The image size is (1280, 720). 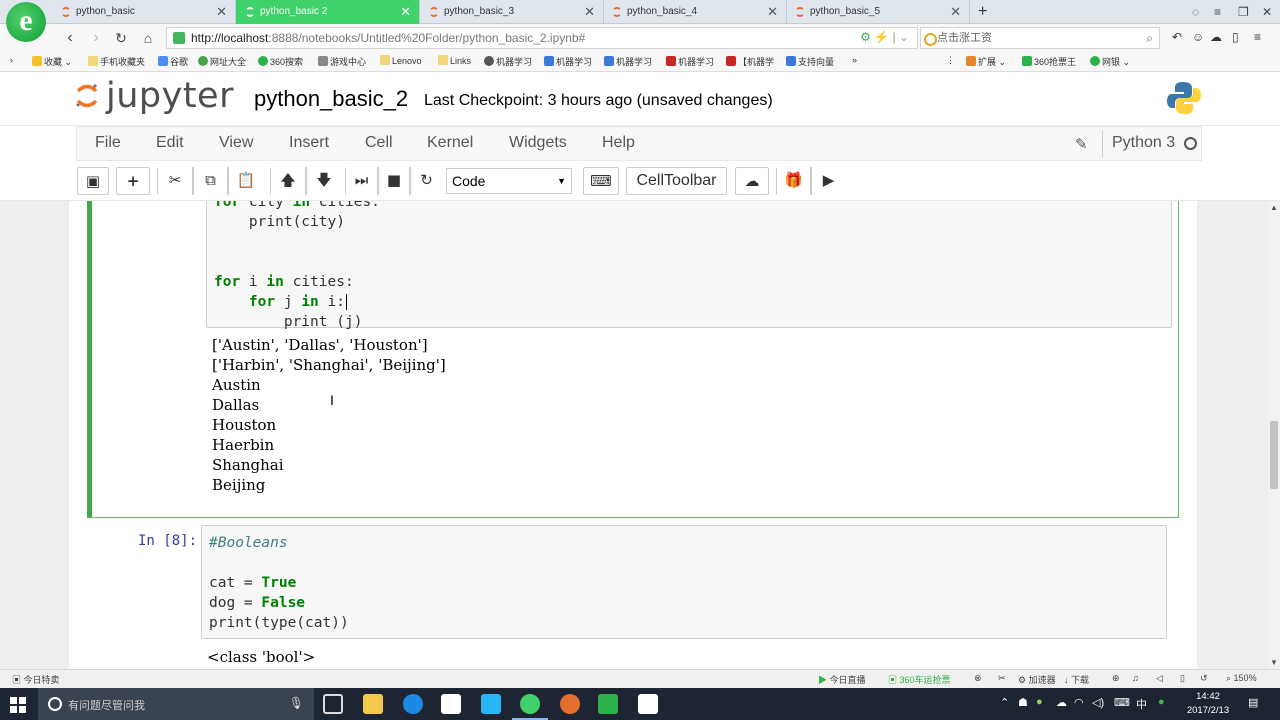 I want to click on undo-icon: ↶, so click(x=1177, y=37).